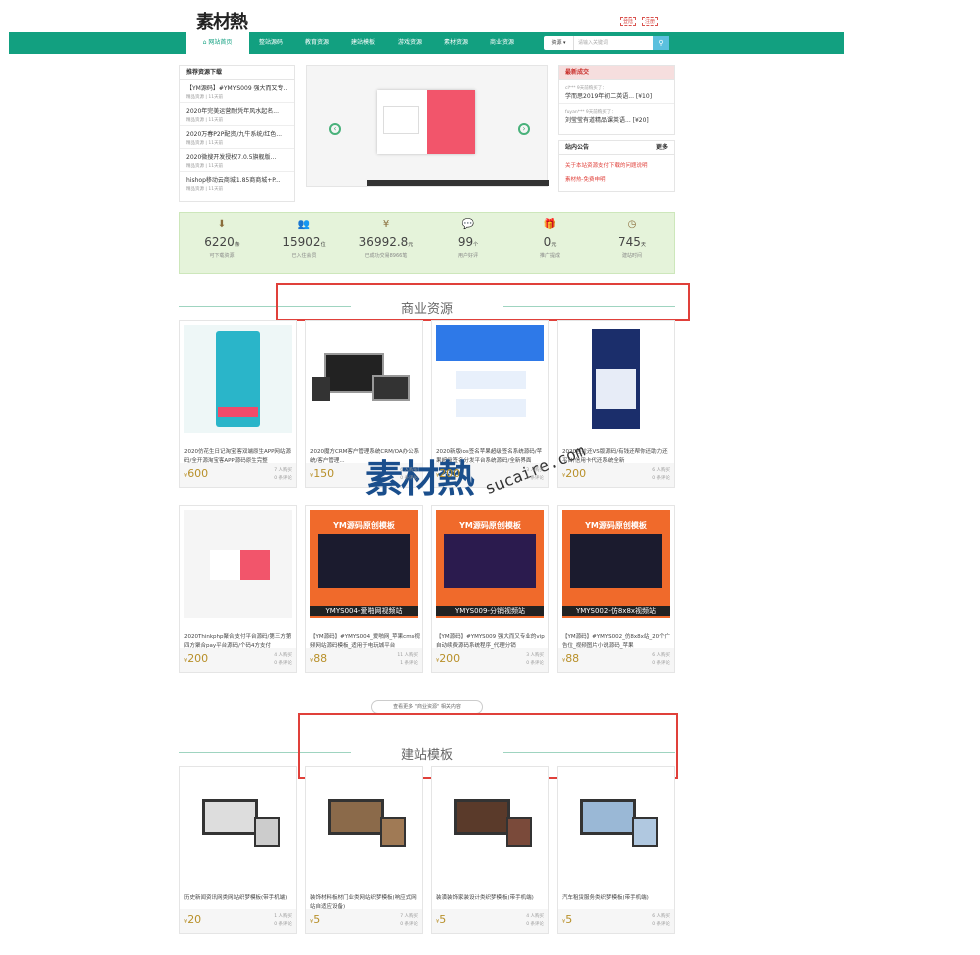 This screenshot has height=955, width=980. What do you see at coordinates (304, 239) in the screenshot?
I see `stat-item: 👥 15902位 已入住会员` at bounding box center [304, 239].